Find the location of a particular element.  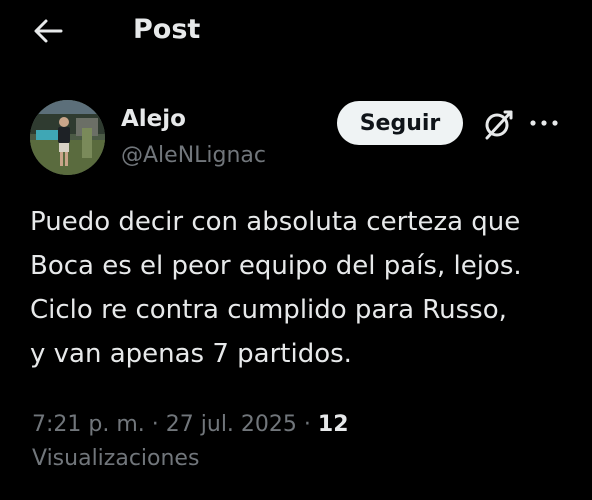

tweet-line: Ciclo re contra cumplido para Russo, is located at coordinates (268, 310).